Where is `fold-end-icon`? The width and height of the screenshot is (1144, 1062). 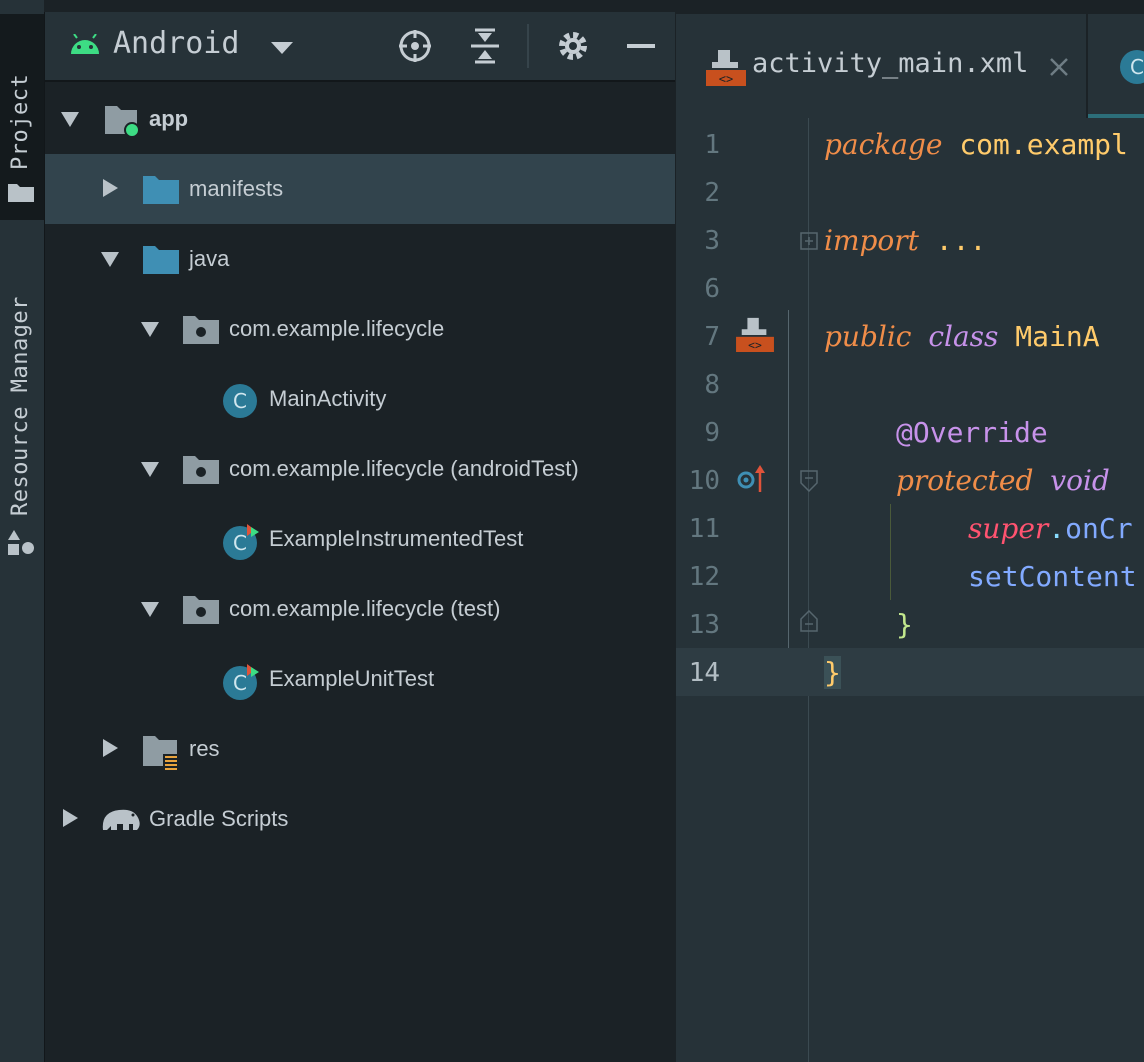
fold-end-icon is located at coordinates (809, 621).